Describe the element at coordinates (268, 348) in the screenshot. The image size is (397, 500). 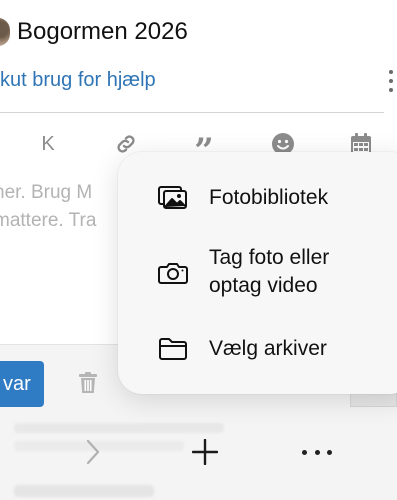
I see `menu-item-label: Vælg arkiver` at that location.